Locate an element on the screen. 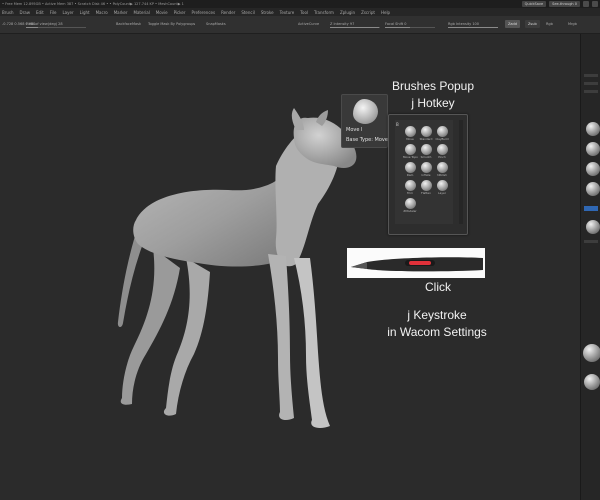 The image size is (600, 500). z-intensity-label: Z Intensity 97 is located at coordinates (342, 24).